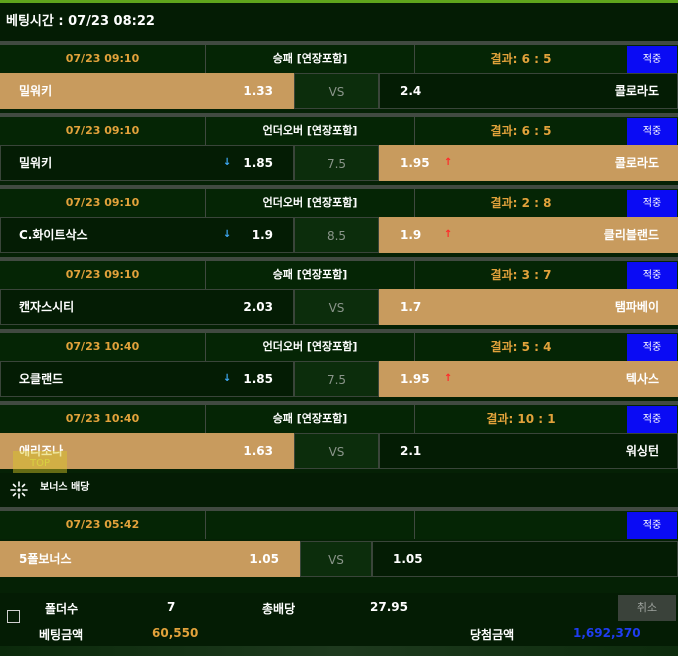  What do you see at coordinates (147, 307) in the screenshot?
I see `home-option: 캔자스시티 2.03` at bounding box center [147, 307].